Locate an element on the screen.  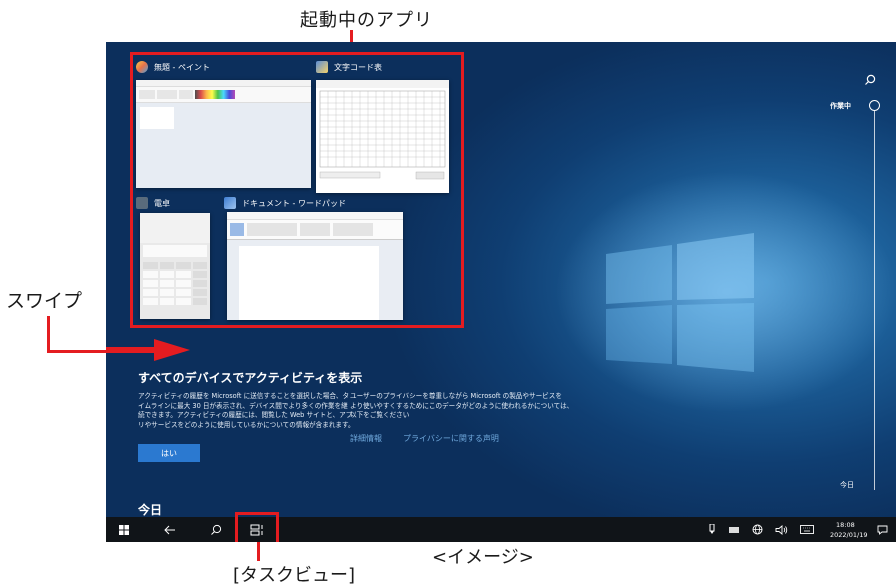
activity-heading: すべてのデバイスでアクティビティを表示 is located at coordinates (250, 378).